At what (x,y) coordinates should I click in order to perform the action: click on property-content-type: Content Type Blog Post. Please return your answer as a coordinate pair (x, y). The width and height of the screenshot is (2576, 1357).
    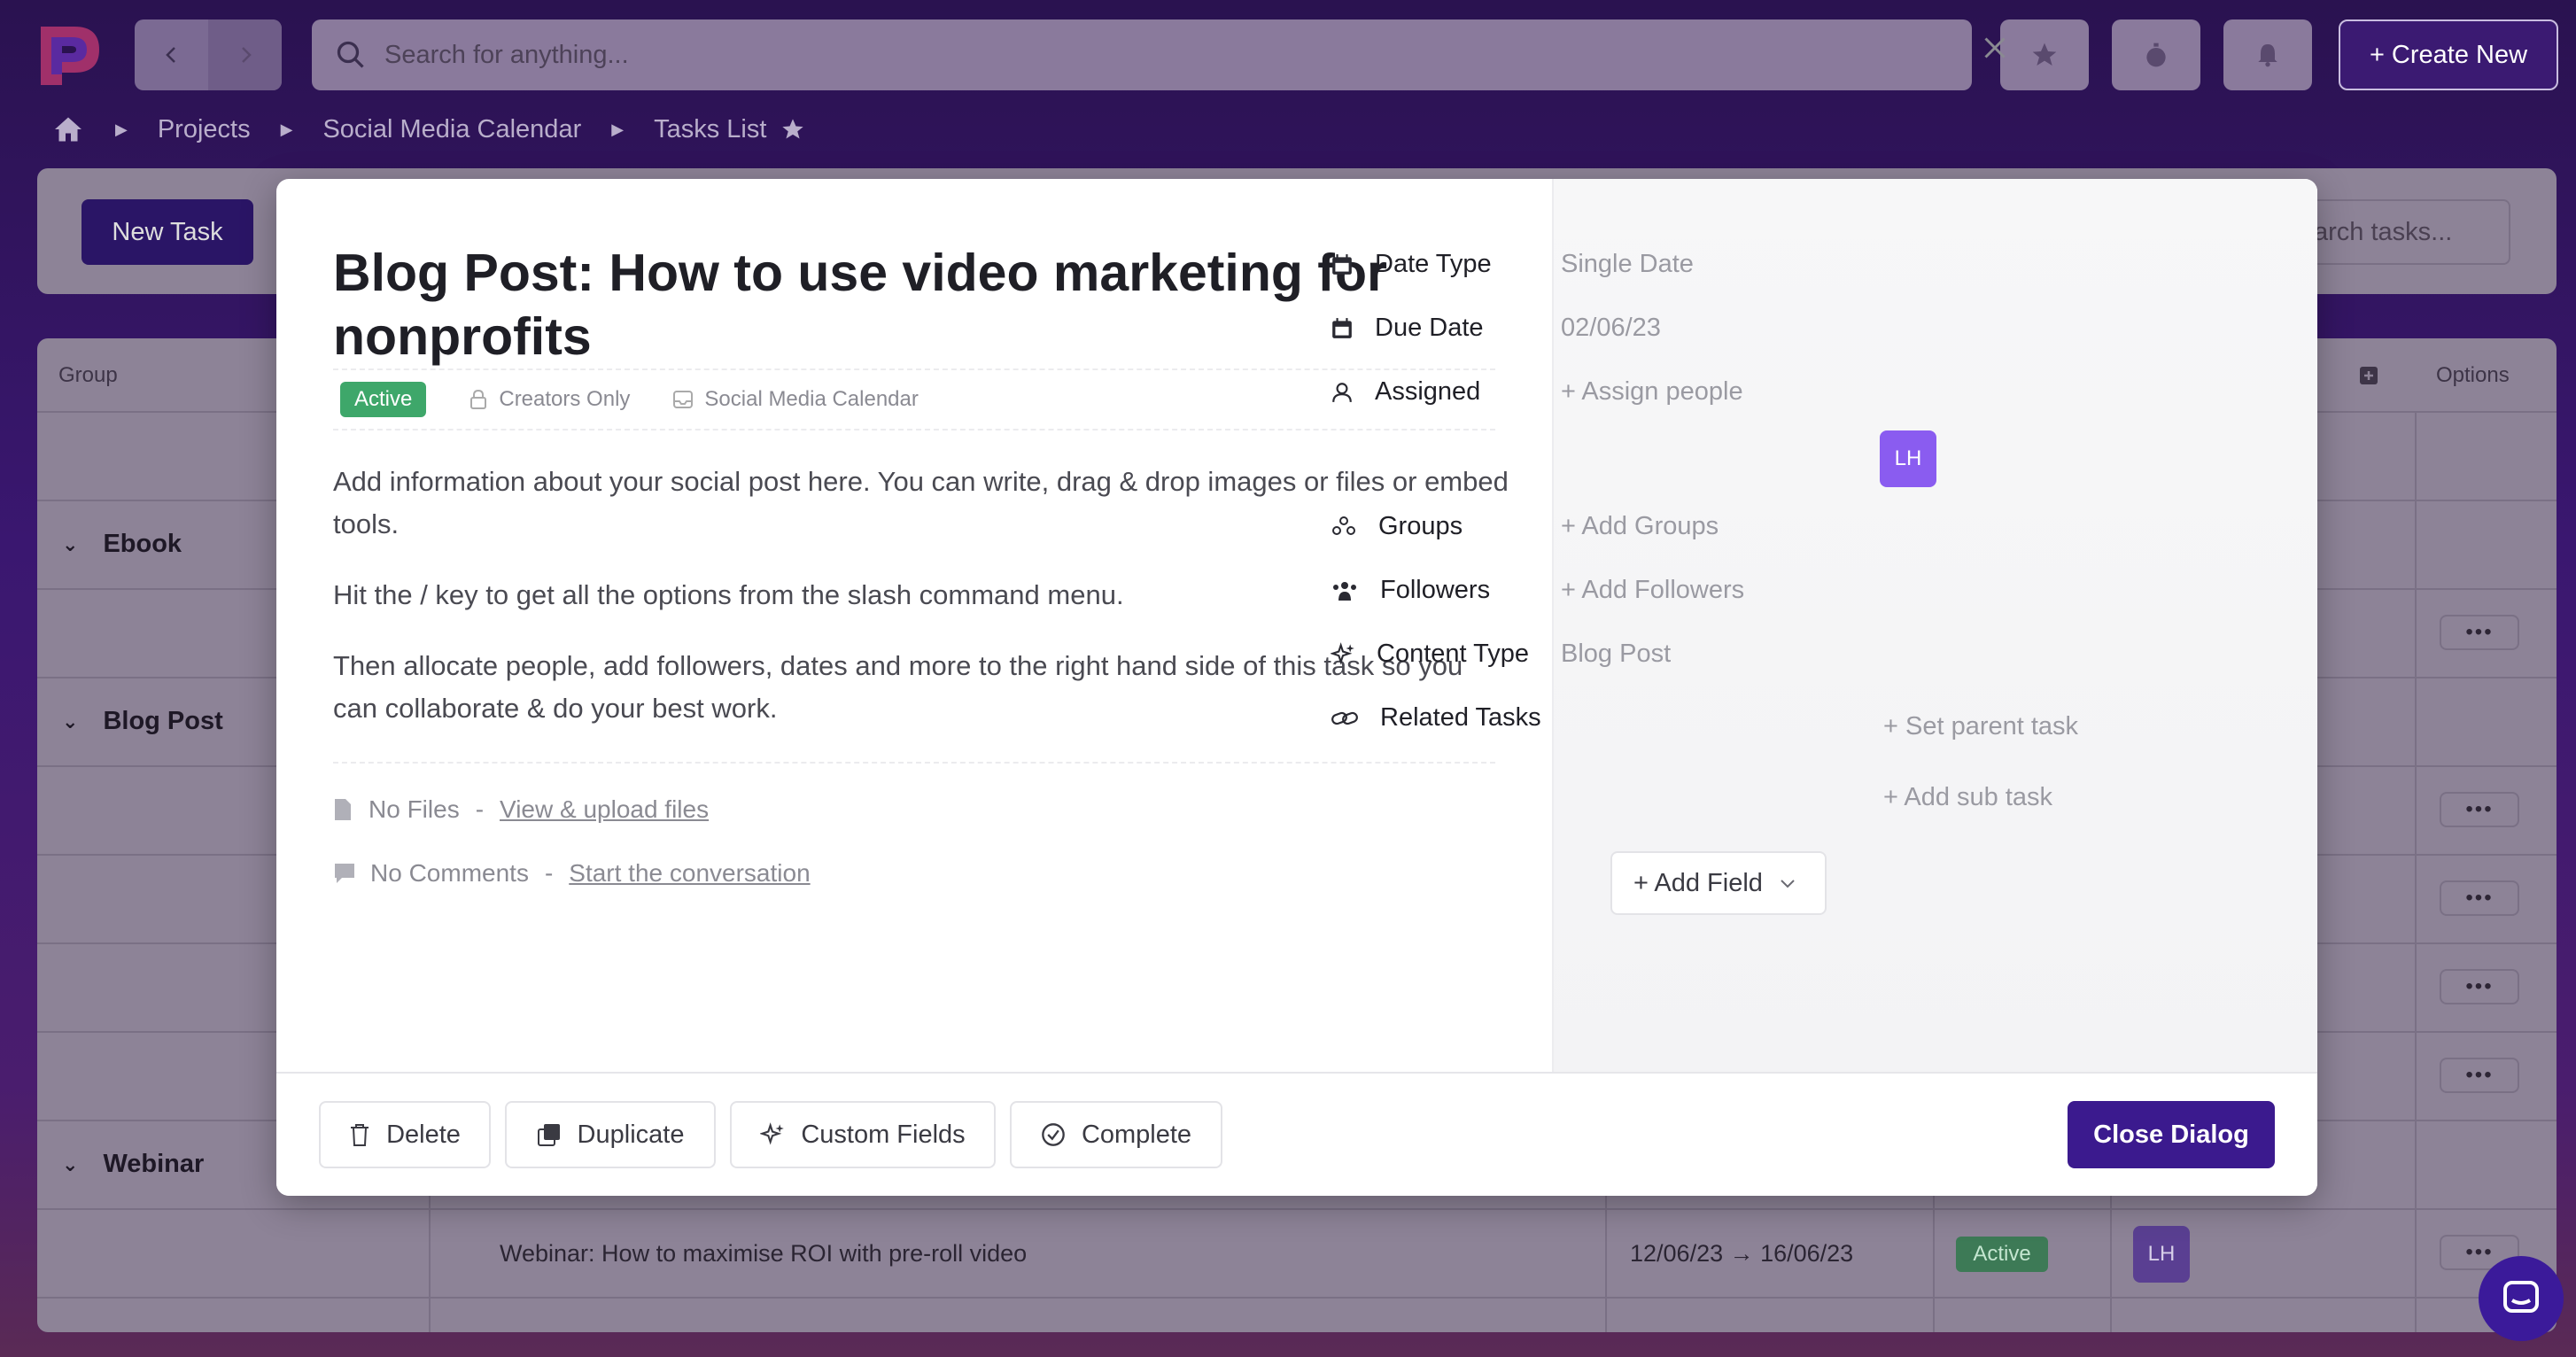
    Looking at the image, I should click on (1501, 654).